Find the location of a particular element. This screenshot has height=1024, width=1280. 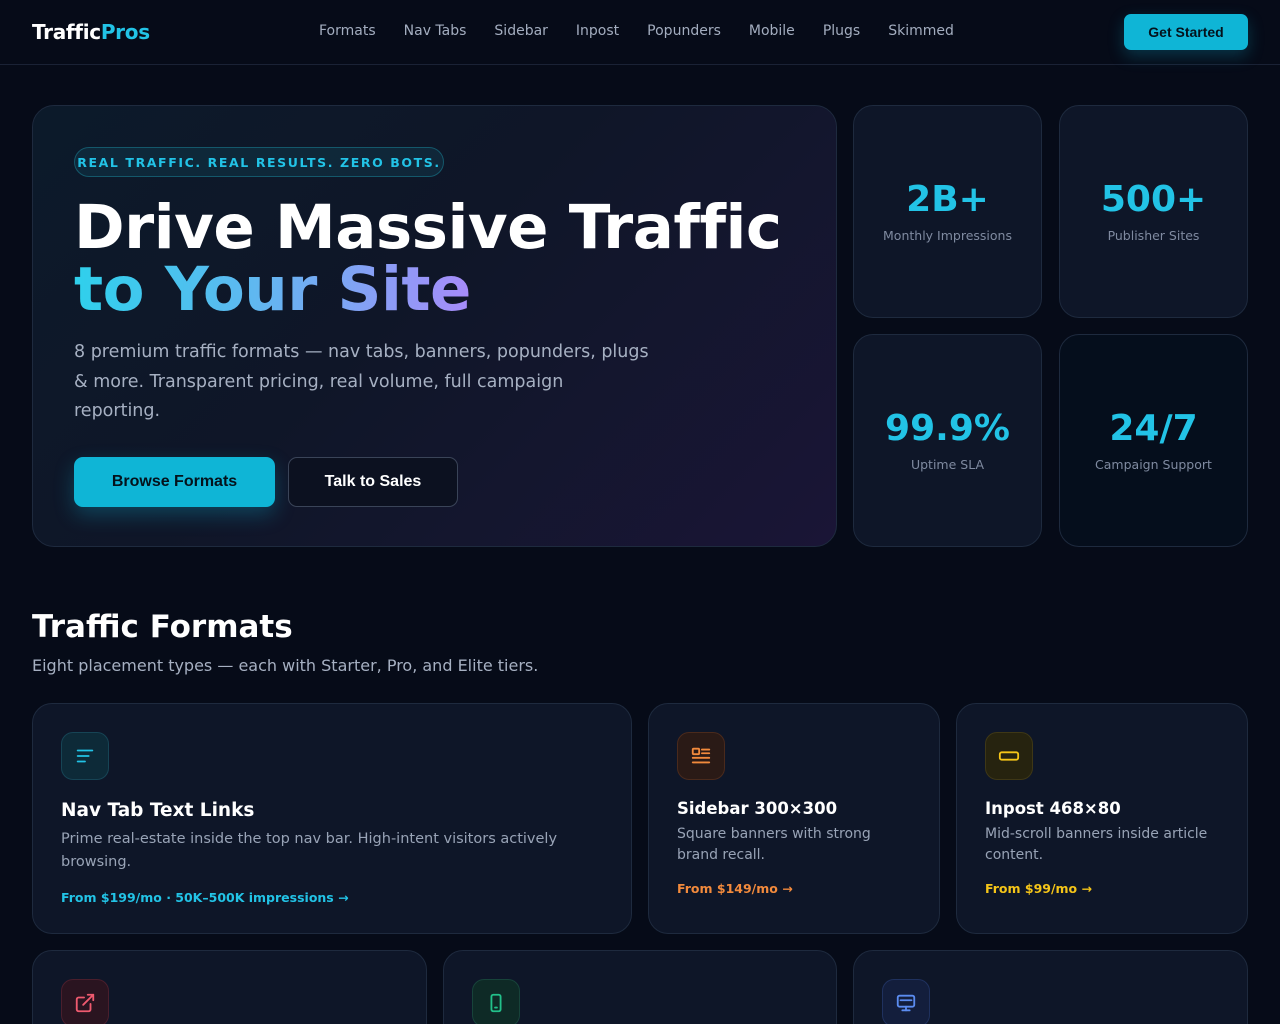

card-price-link: From $99/mo → is located at coordinates (1038, 888).